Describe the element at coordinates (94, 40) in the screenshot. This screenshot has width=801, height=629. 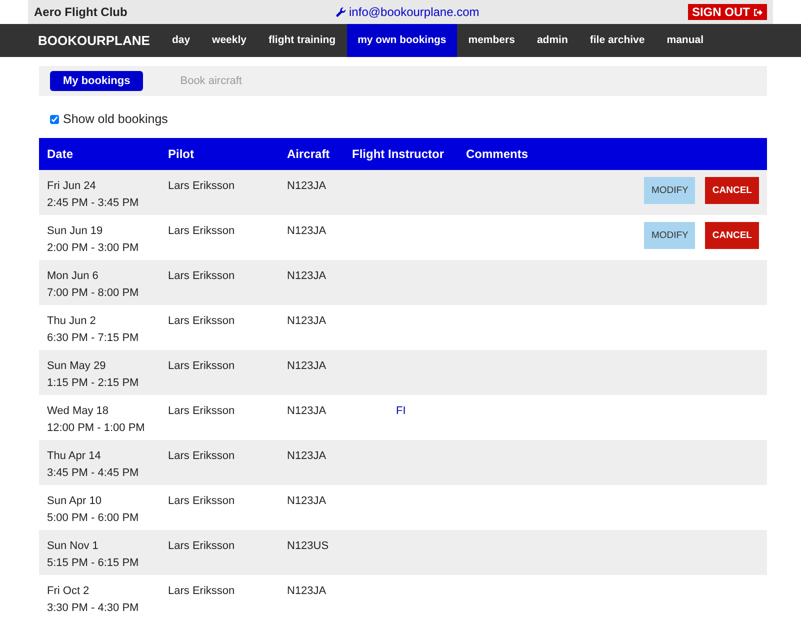
I see `brand-logo: BOOKOURPLANE` at that location.